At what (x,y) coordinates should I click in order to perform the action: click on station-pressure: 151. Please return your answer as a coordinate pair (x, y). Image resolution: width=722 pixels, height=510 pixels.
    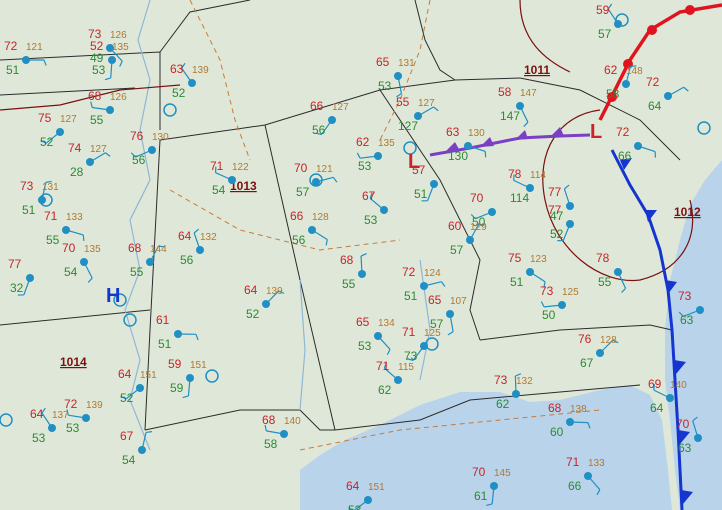
    Looking at the image, I should click on (376, 487).